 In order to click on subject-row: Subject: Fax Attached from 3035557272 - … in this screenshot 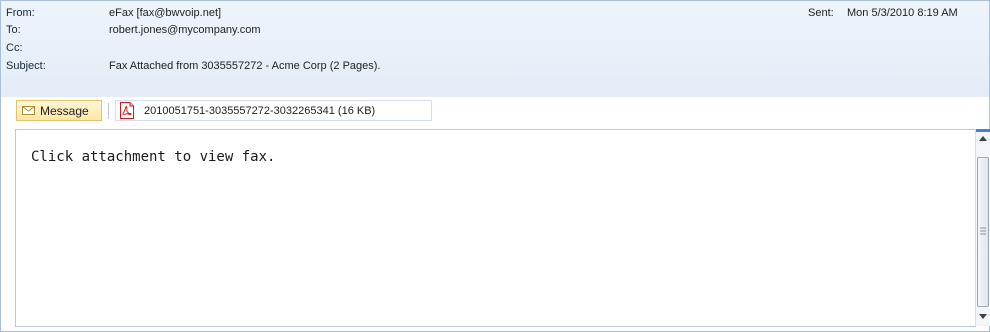, I will do `click(351, 66)`.